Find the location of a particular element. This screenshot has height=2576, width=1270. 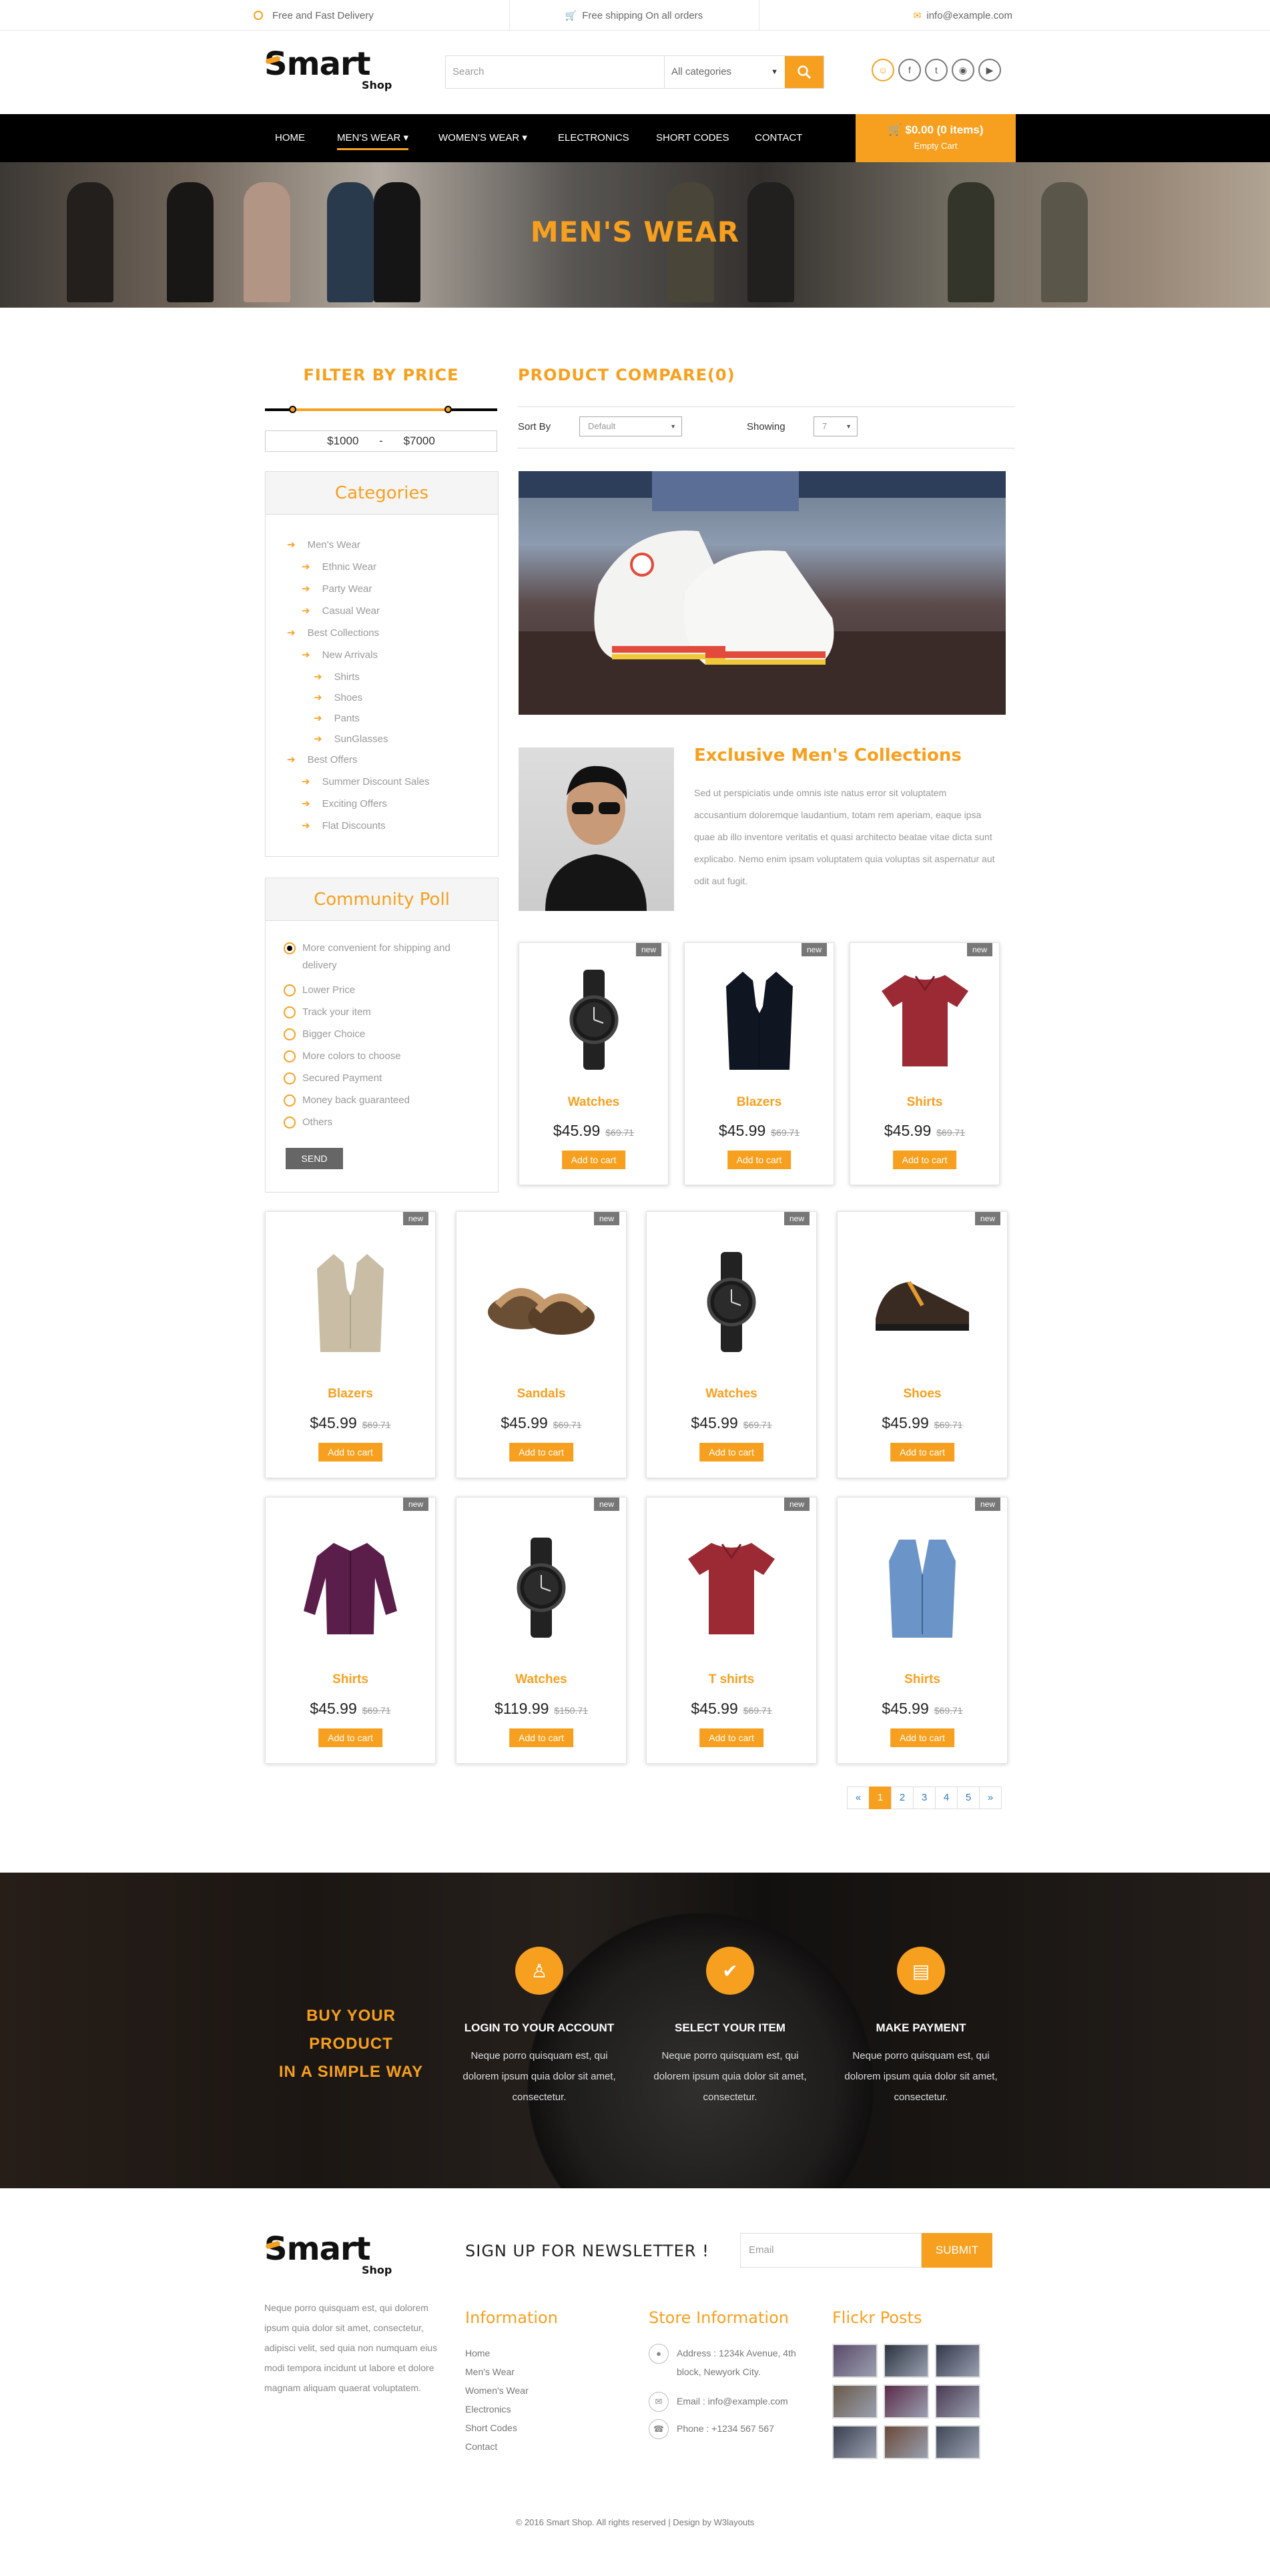

category-flat-discounts: ➔ Flat Discounts is located at coordinates (344, 826).